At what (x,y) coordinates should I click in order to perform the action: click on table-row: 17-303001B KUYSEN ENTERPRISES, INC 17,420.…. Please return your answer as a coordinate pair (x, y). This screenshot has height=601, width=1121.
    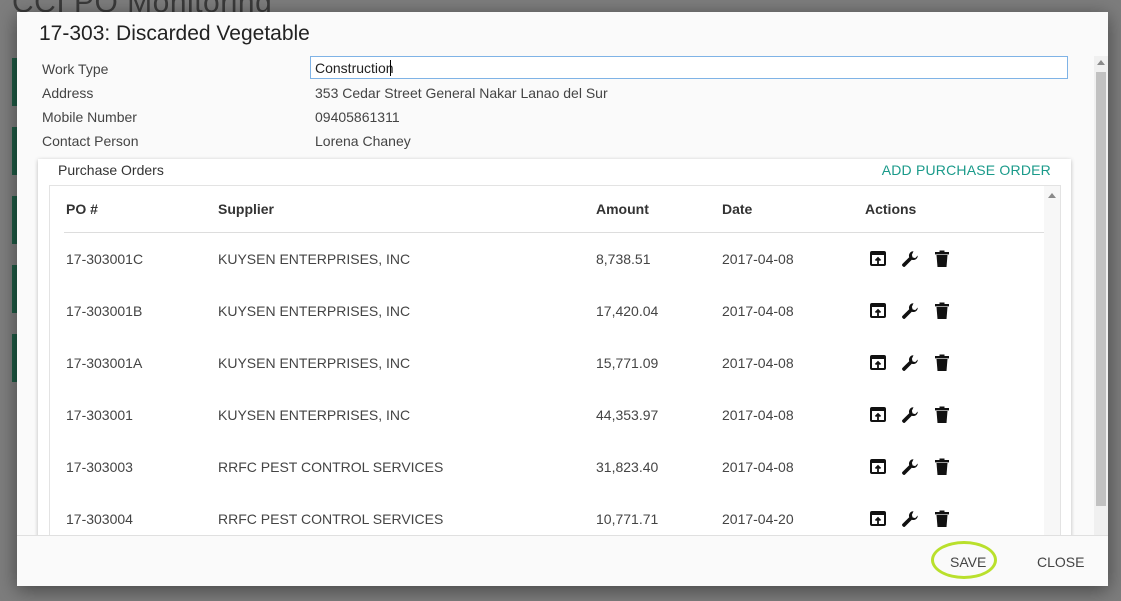
    Looking at the image, I should click on (554, 311).